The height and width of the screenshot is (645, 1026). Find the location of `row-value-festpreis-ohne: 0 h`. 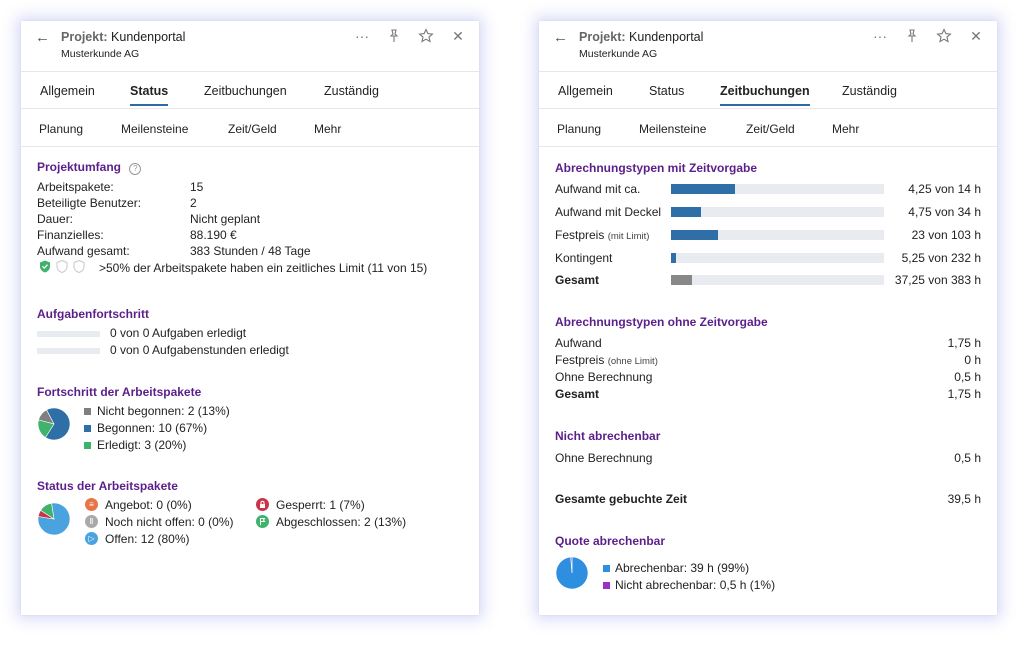

row-value-festpreis-ohne: 0 h is located at coordinates (972, 360).